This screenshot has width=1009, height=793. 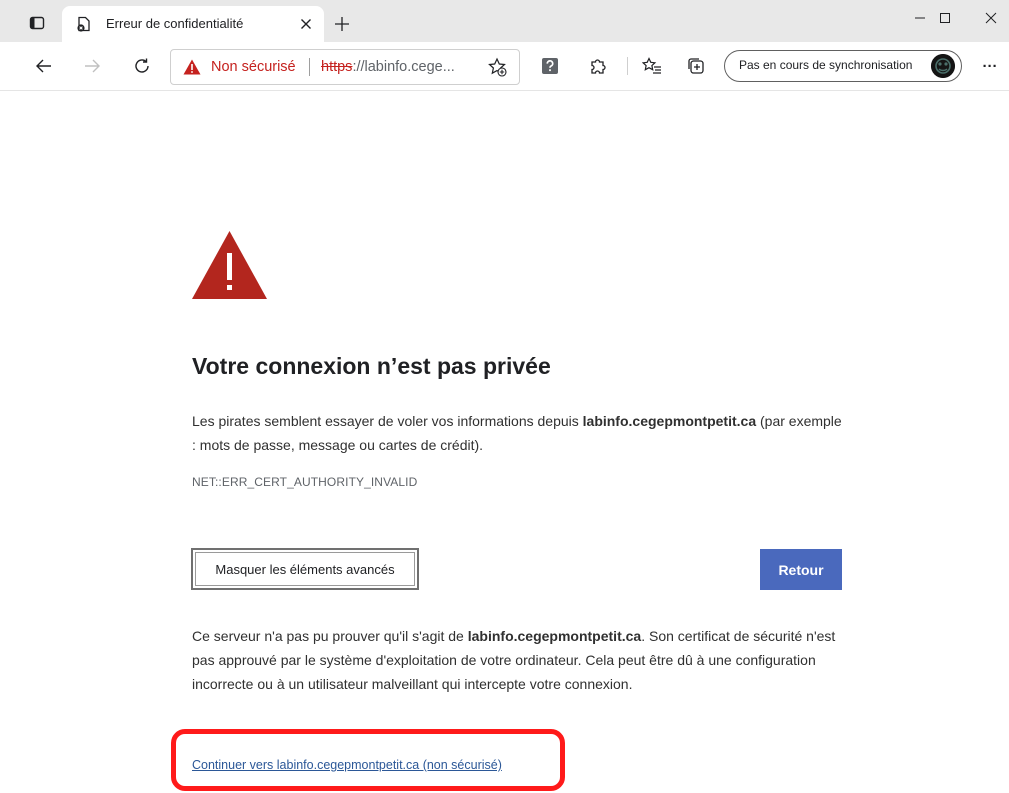 I want to click on tab-title: Erreur de confidentialité, so click(x=175, y=23).